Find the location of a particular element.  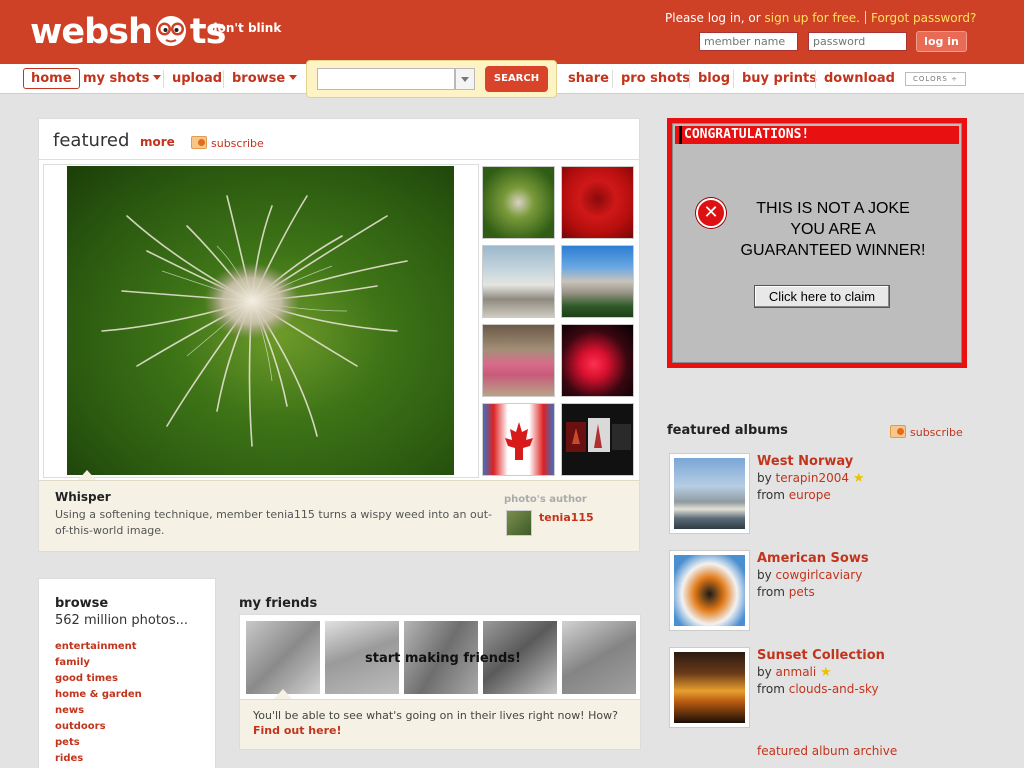

category-link: entertainment is located at coordinates (96, 646).